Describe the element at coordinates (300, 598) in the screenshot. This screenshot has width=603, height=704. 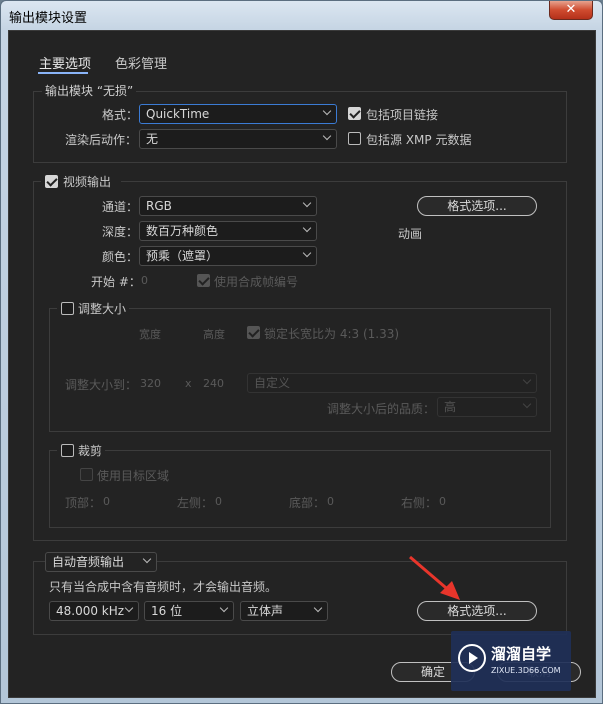
I see `audio-panel` at that location.